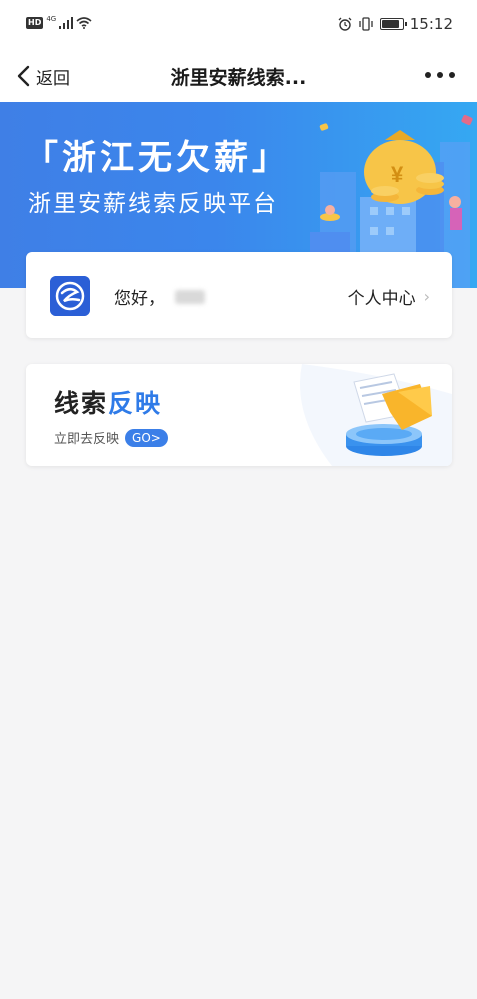 Image resolution: width=477 pixels, height=999 pixels. What do you see at coordinates (81, 403) in the screenshot?
I see `report-title-part1: 线索` at bounding box center [81, 403].